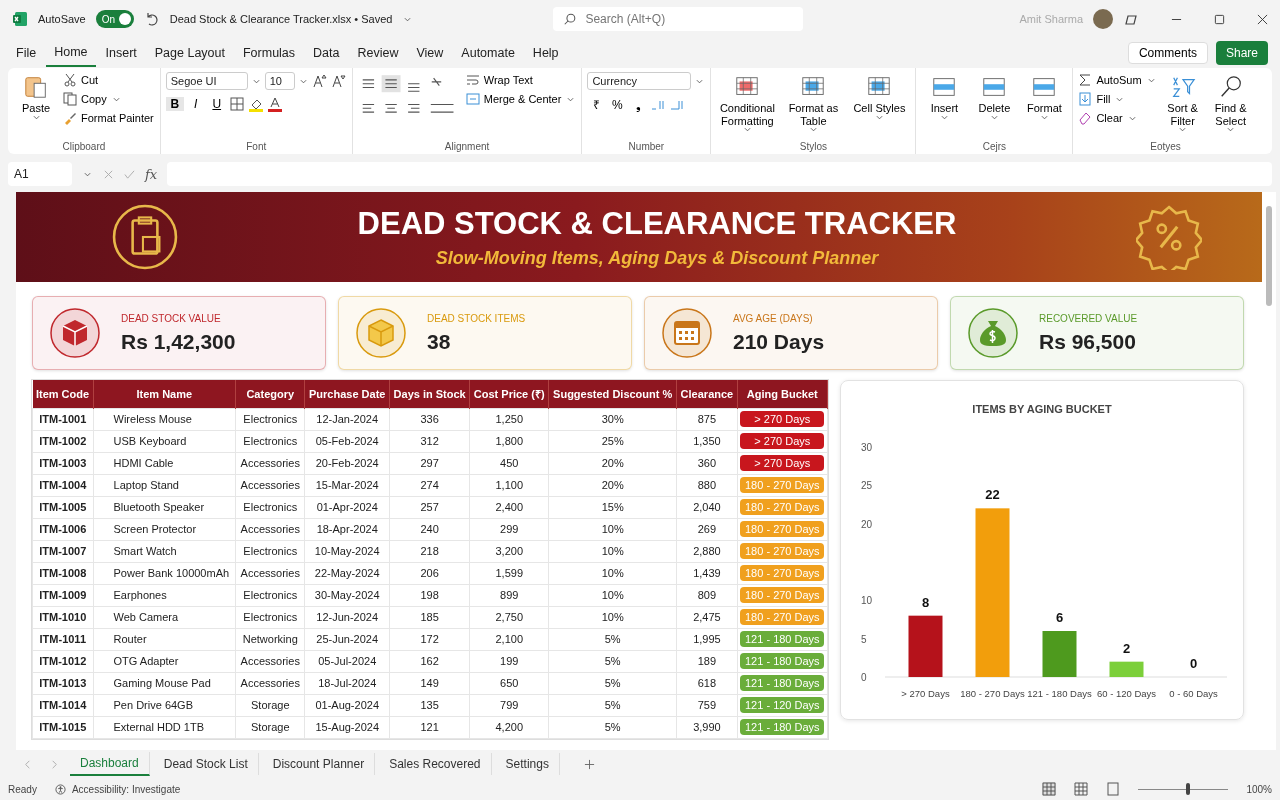 The image size is (1280, 800). I want to click on search-field: Search (Alt+Q), so click(678, 19).